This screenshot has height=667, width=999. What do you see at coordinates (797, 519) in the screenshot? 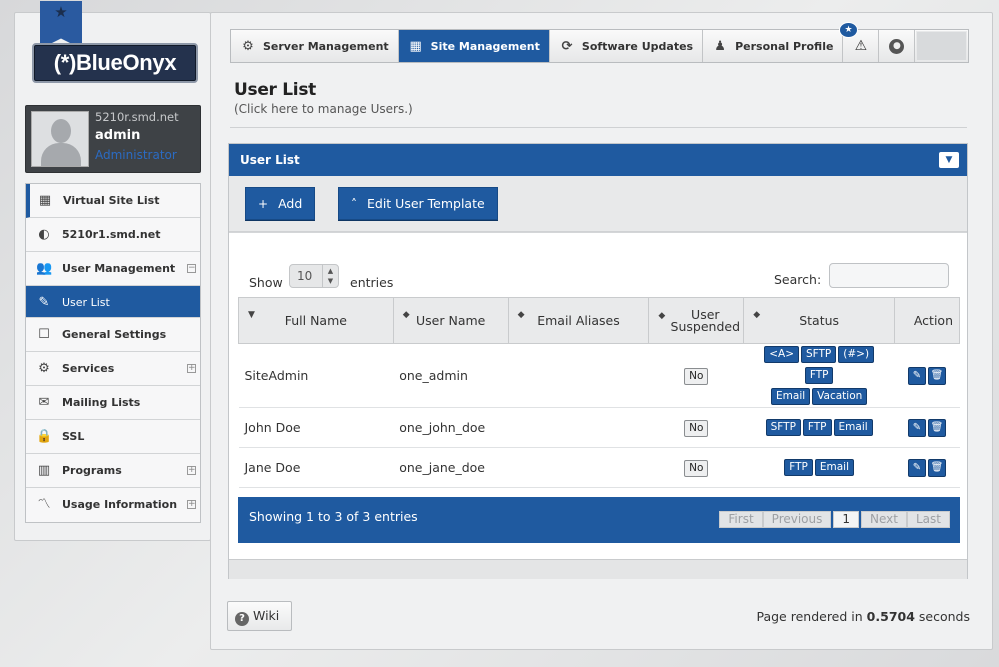
I see `pager-previous: Previous` at bounding box center [797, 519].